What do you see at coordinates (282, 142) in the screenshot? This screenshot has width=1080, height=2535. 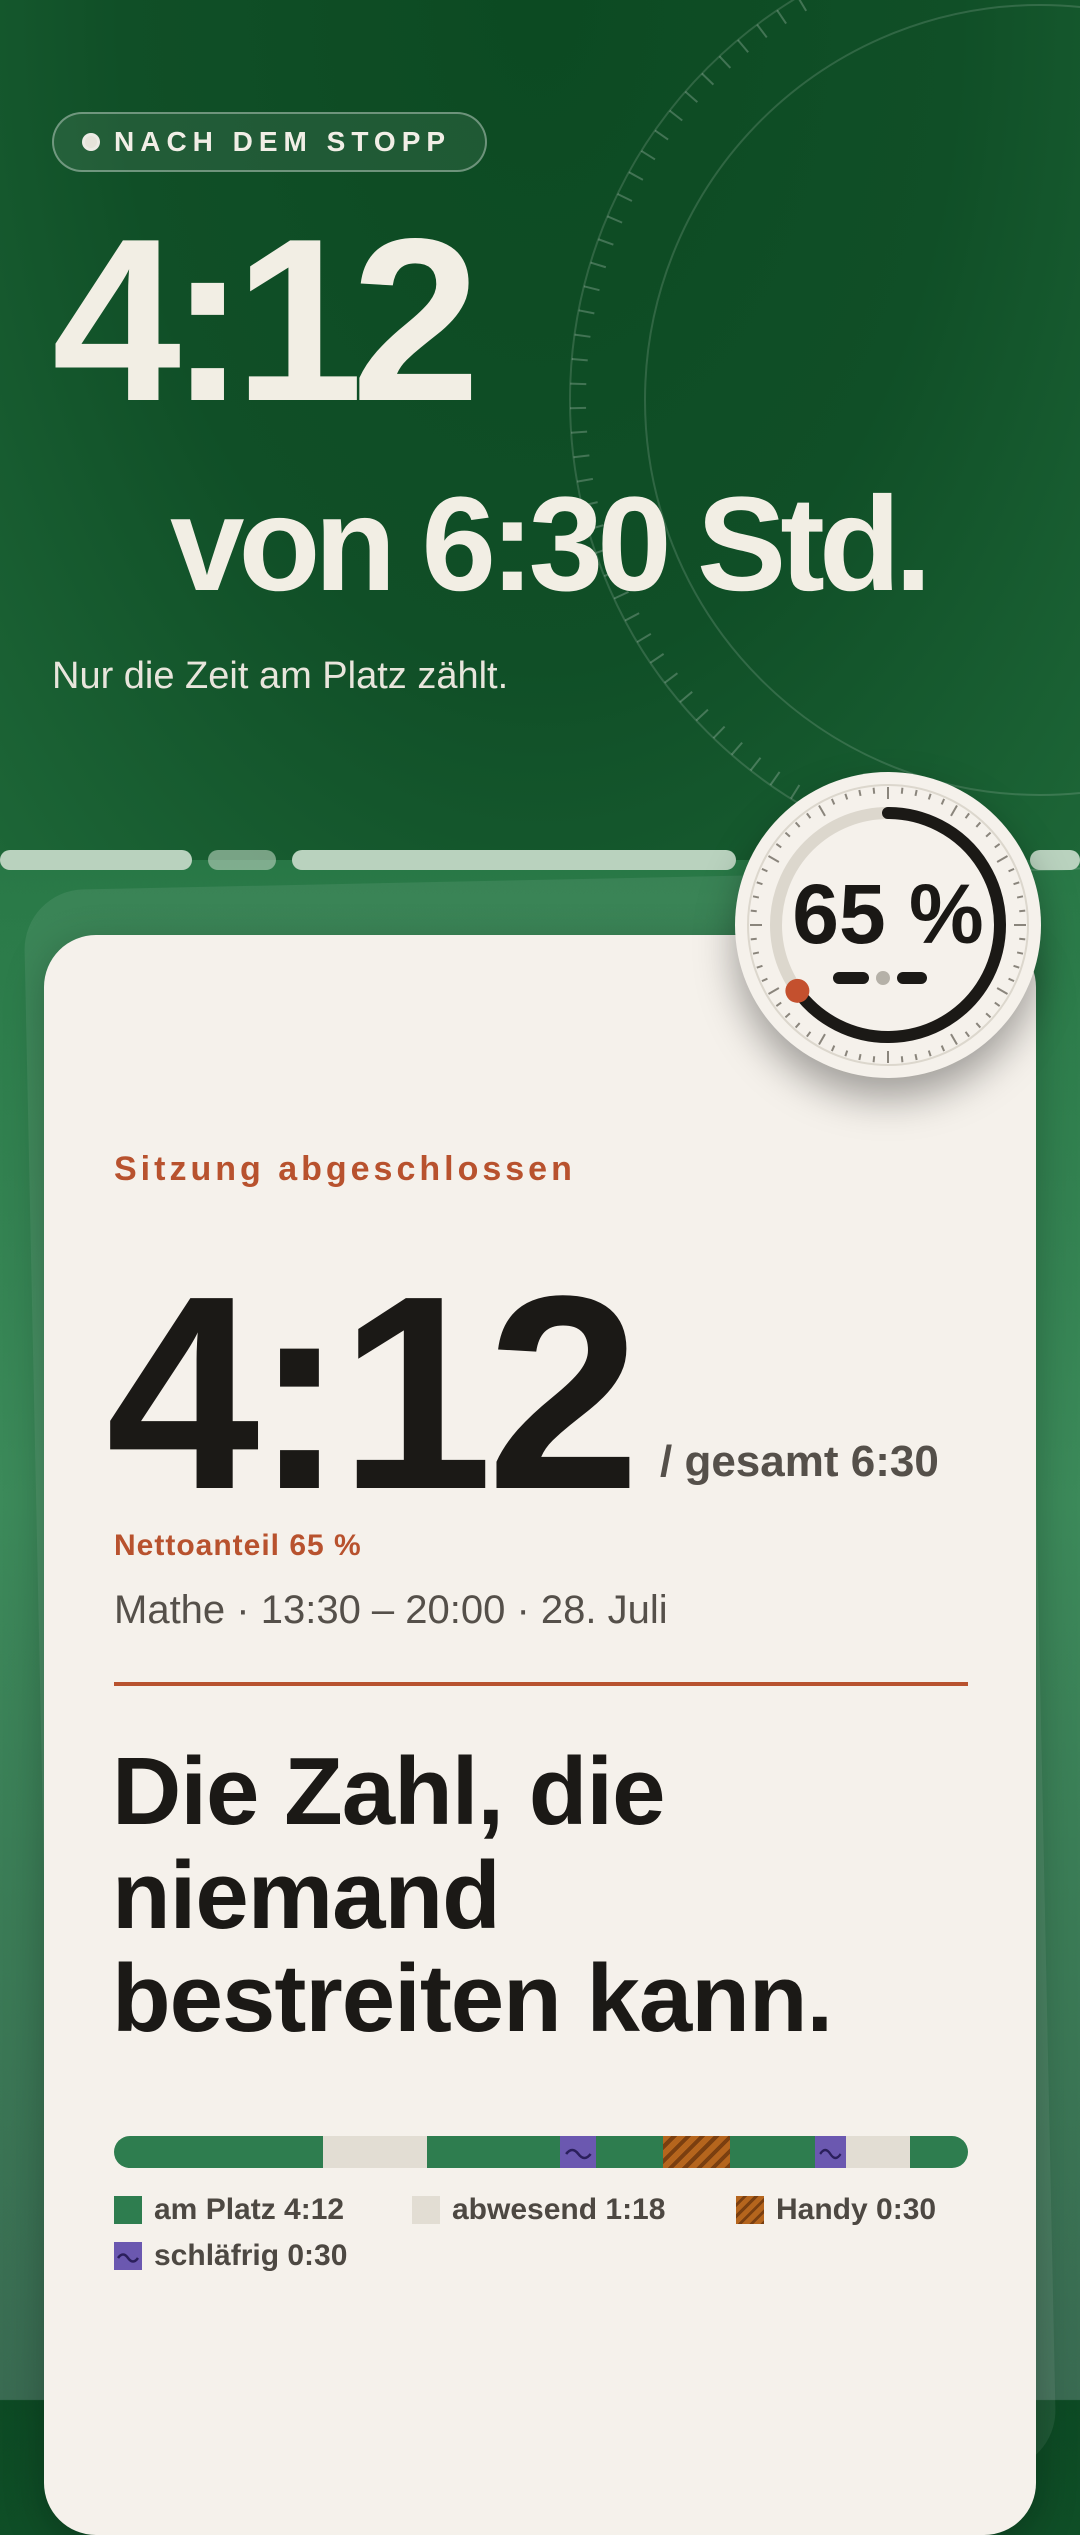 I see `status-badge-label: NACH DEM STOPP` at bounding box center [282, 142].